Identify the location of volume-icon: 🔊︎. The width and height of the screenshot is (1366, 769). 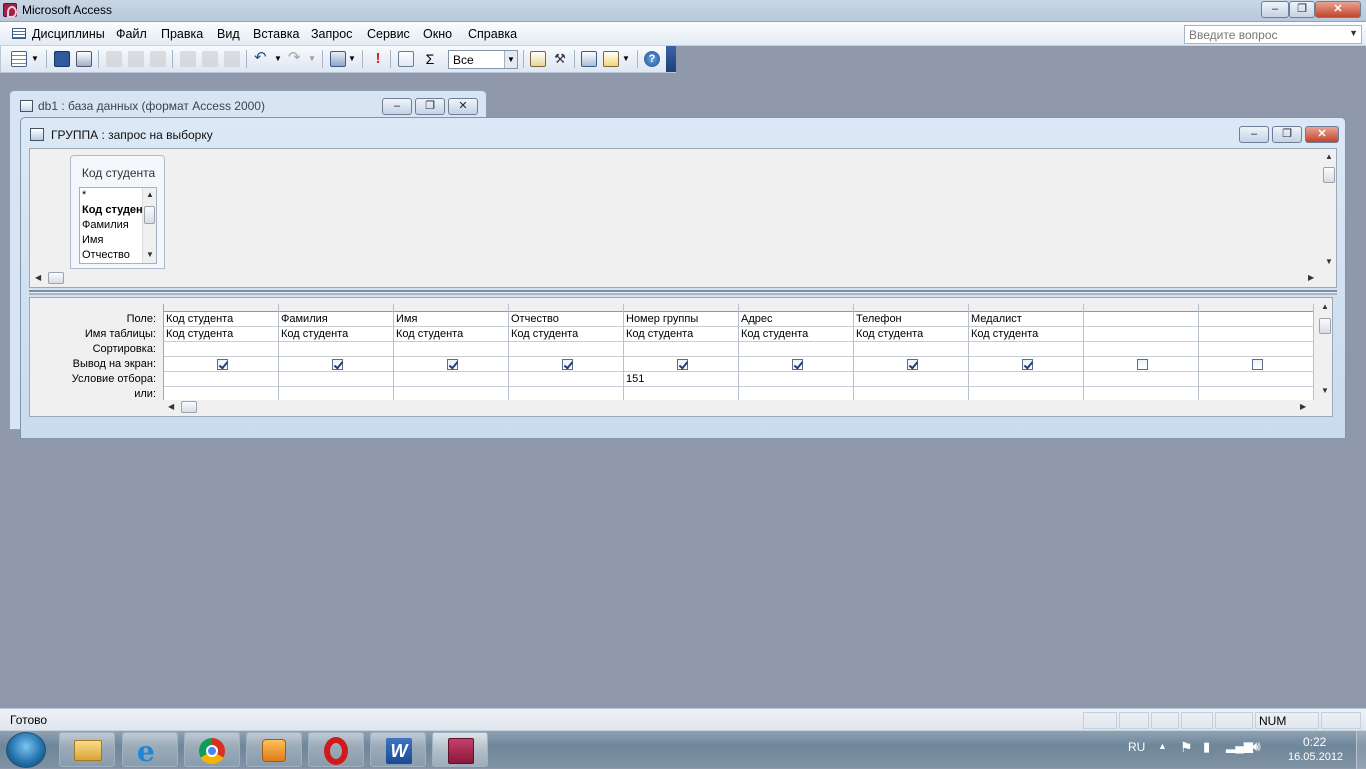
(1256, 746).